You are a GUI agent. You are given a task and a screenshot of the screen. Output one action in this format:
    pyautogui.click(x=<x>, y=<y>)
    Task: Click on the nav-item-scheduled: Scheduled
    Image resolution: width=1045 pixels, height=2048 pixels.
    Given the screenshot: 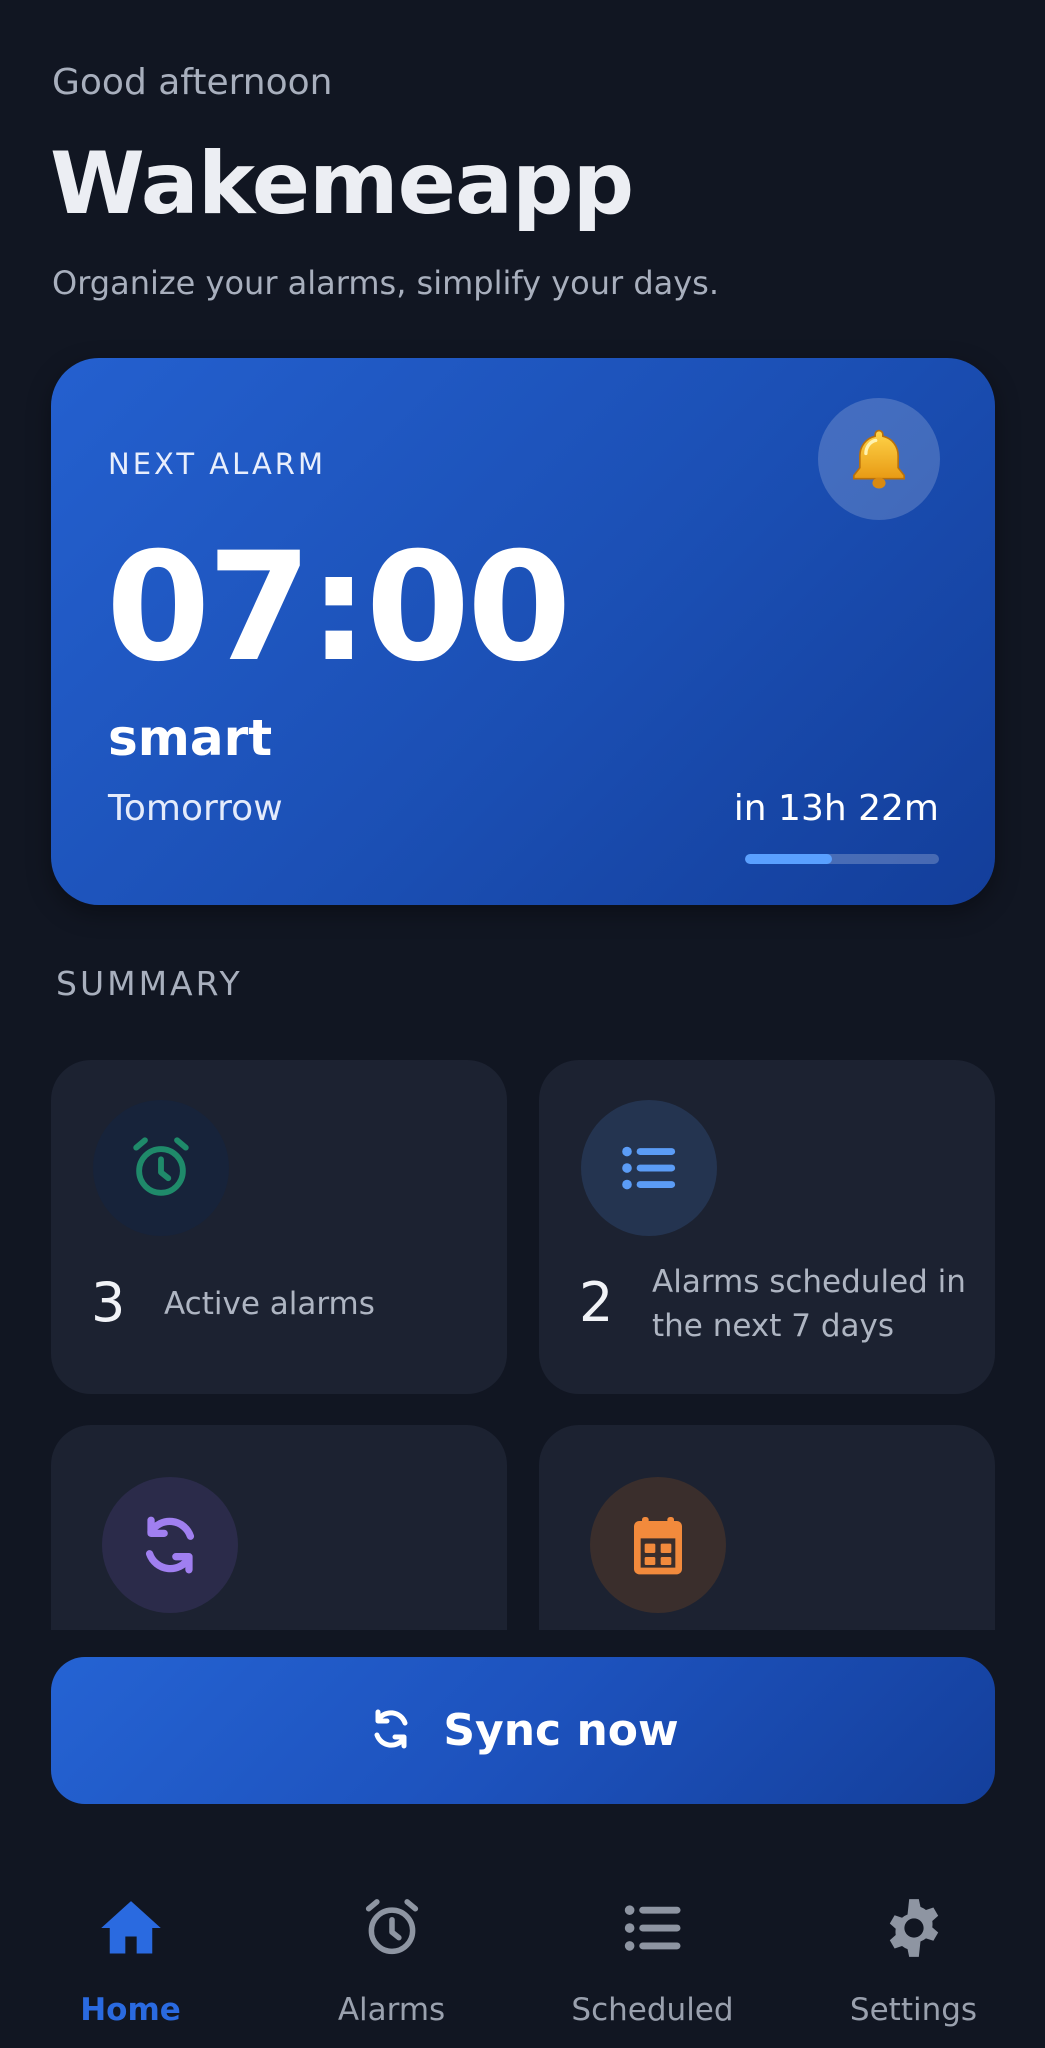 What is the action you would take?
    pyautogui.click(x=652, y=1954)
    